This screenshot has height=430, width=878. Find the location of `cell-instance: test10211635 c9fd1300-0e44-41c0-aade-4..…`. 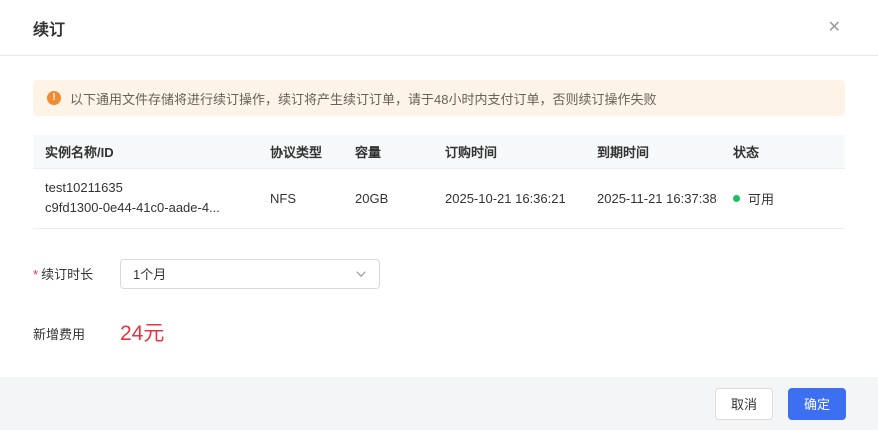

cell-instance: test10211635 c9fd1300-0e44-41c0-aade-4..… is located at coordinates (145, 198).